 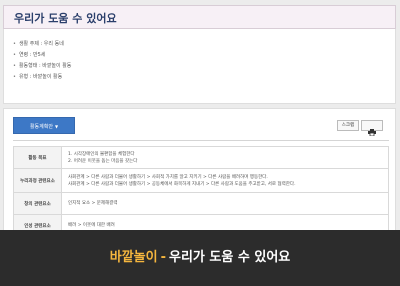 What do you see at coordinates (37, 180) in the screenshot?
I see `row-header: 누리과정 관련요소` at bounding box center [37, 180].